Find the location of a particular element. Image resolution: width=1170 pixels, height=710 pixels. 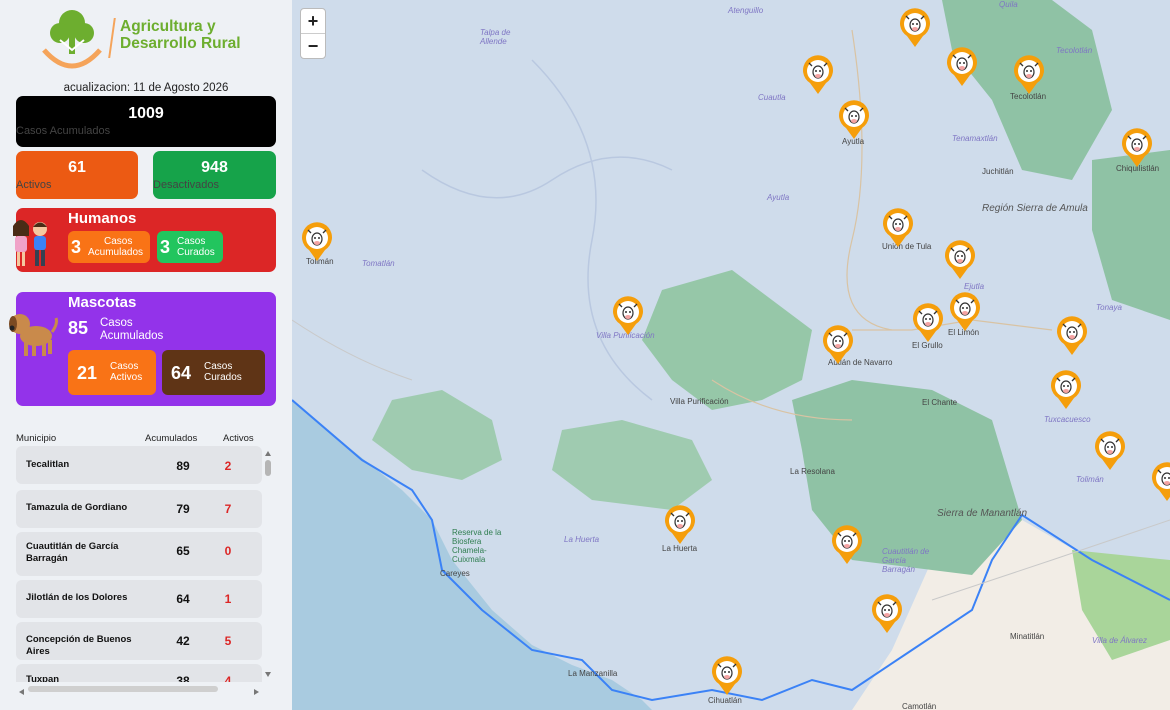

table-row: Jilotlán de los Dolores 64 1 is located at coordinates (139, 599).